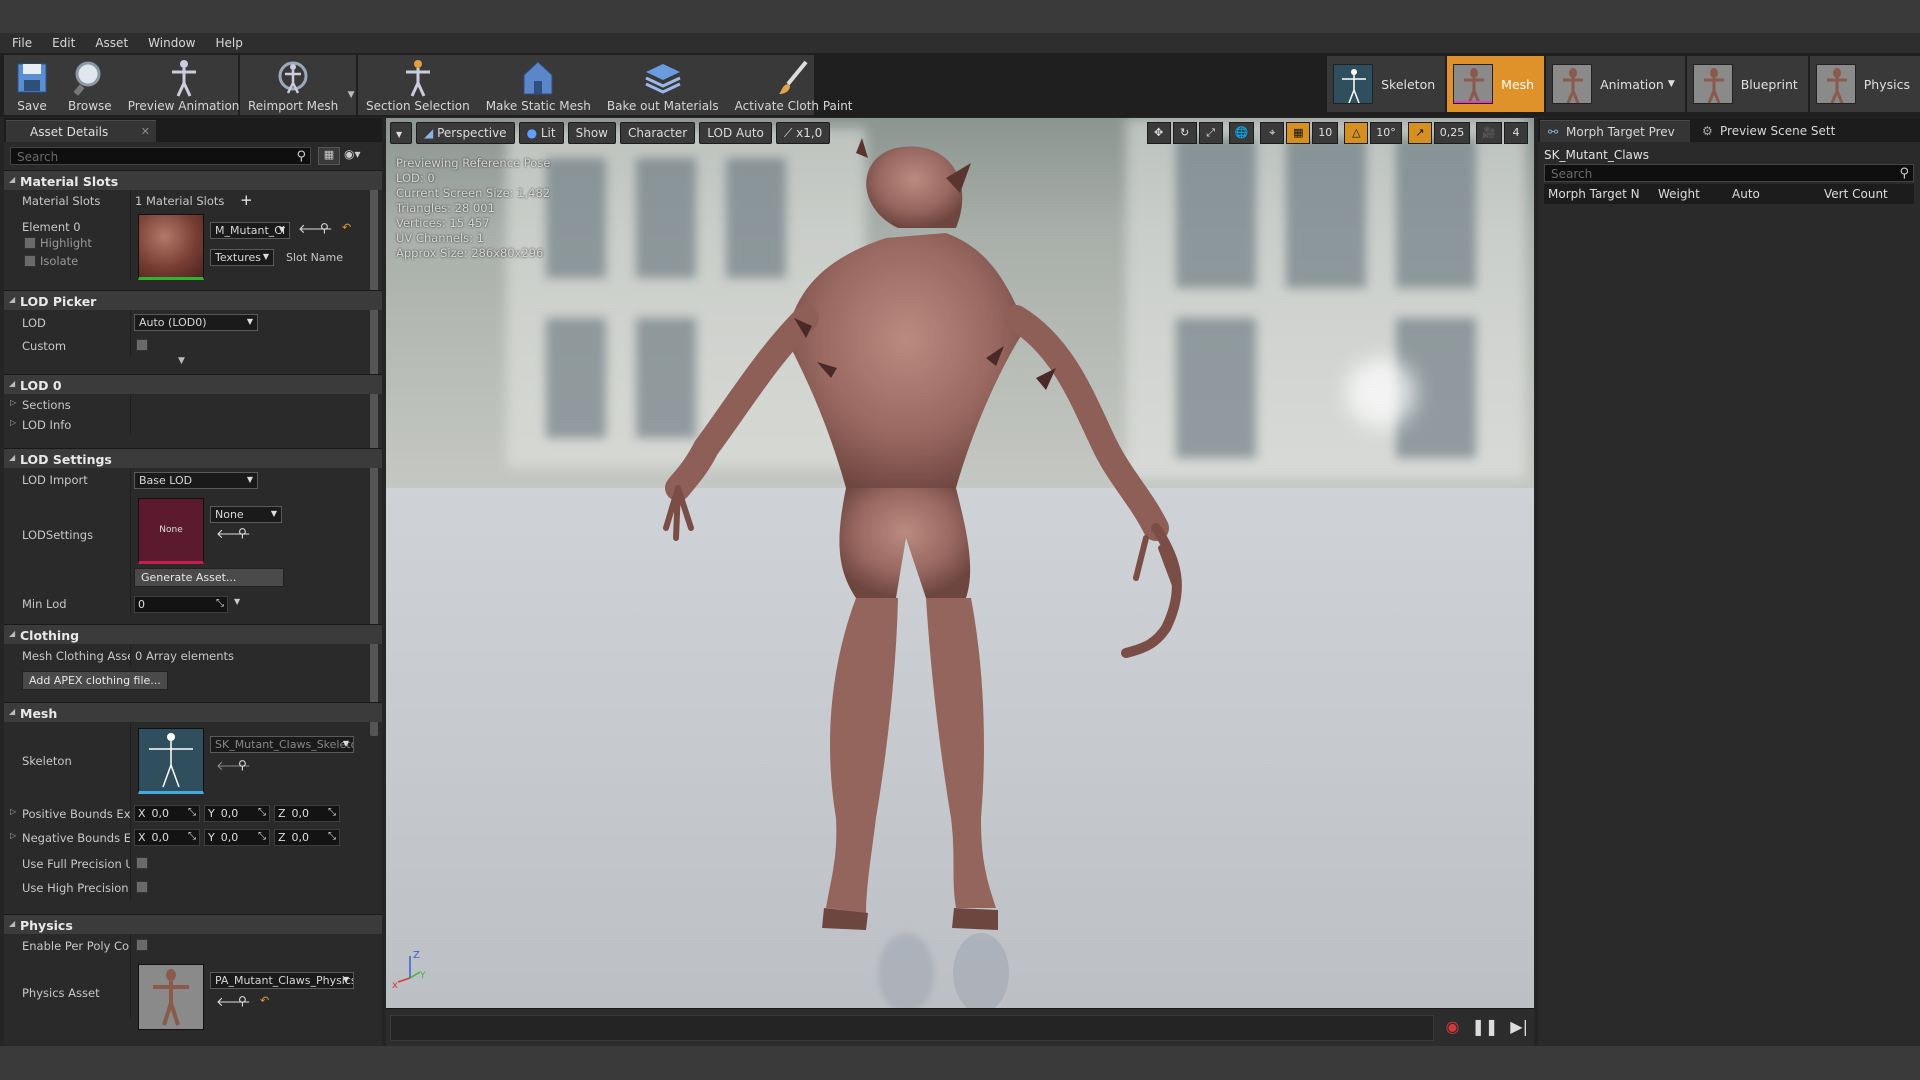 Image resolution: width=1920 pixels, height=1080 pixels. I want to click on preview-animation-button: Preview Animation, so click(184, 85).